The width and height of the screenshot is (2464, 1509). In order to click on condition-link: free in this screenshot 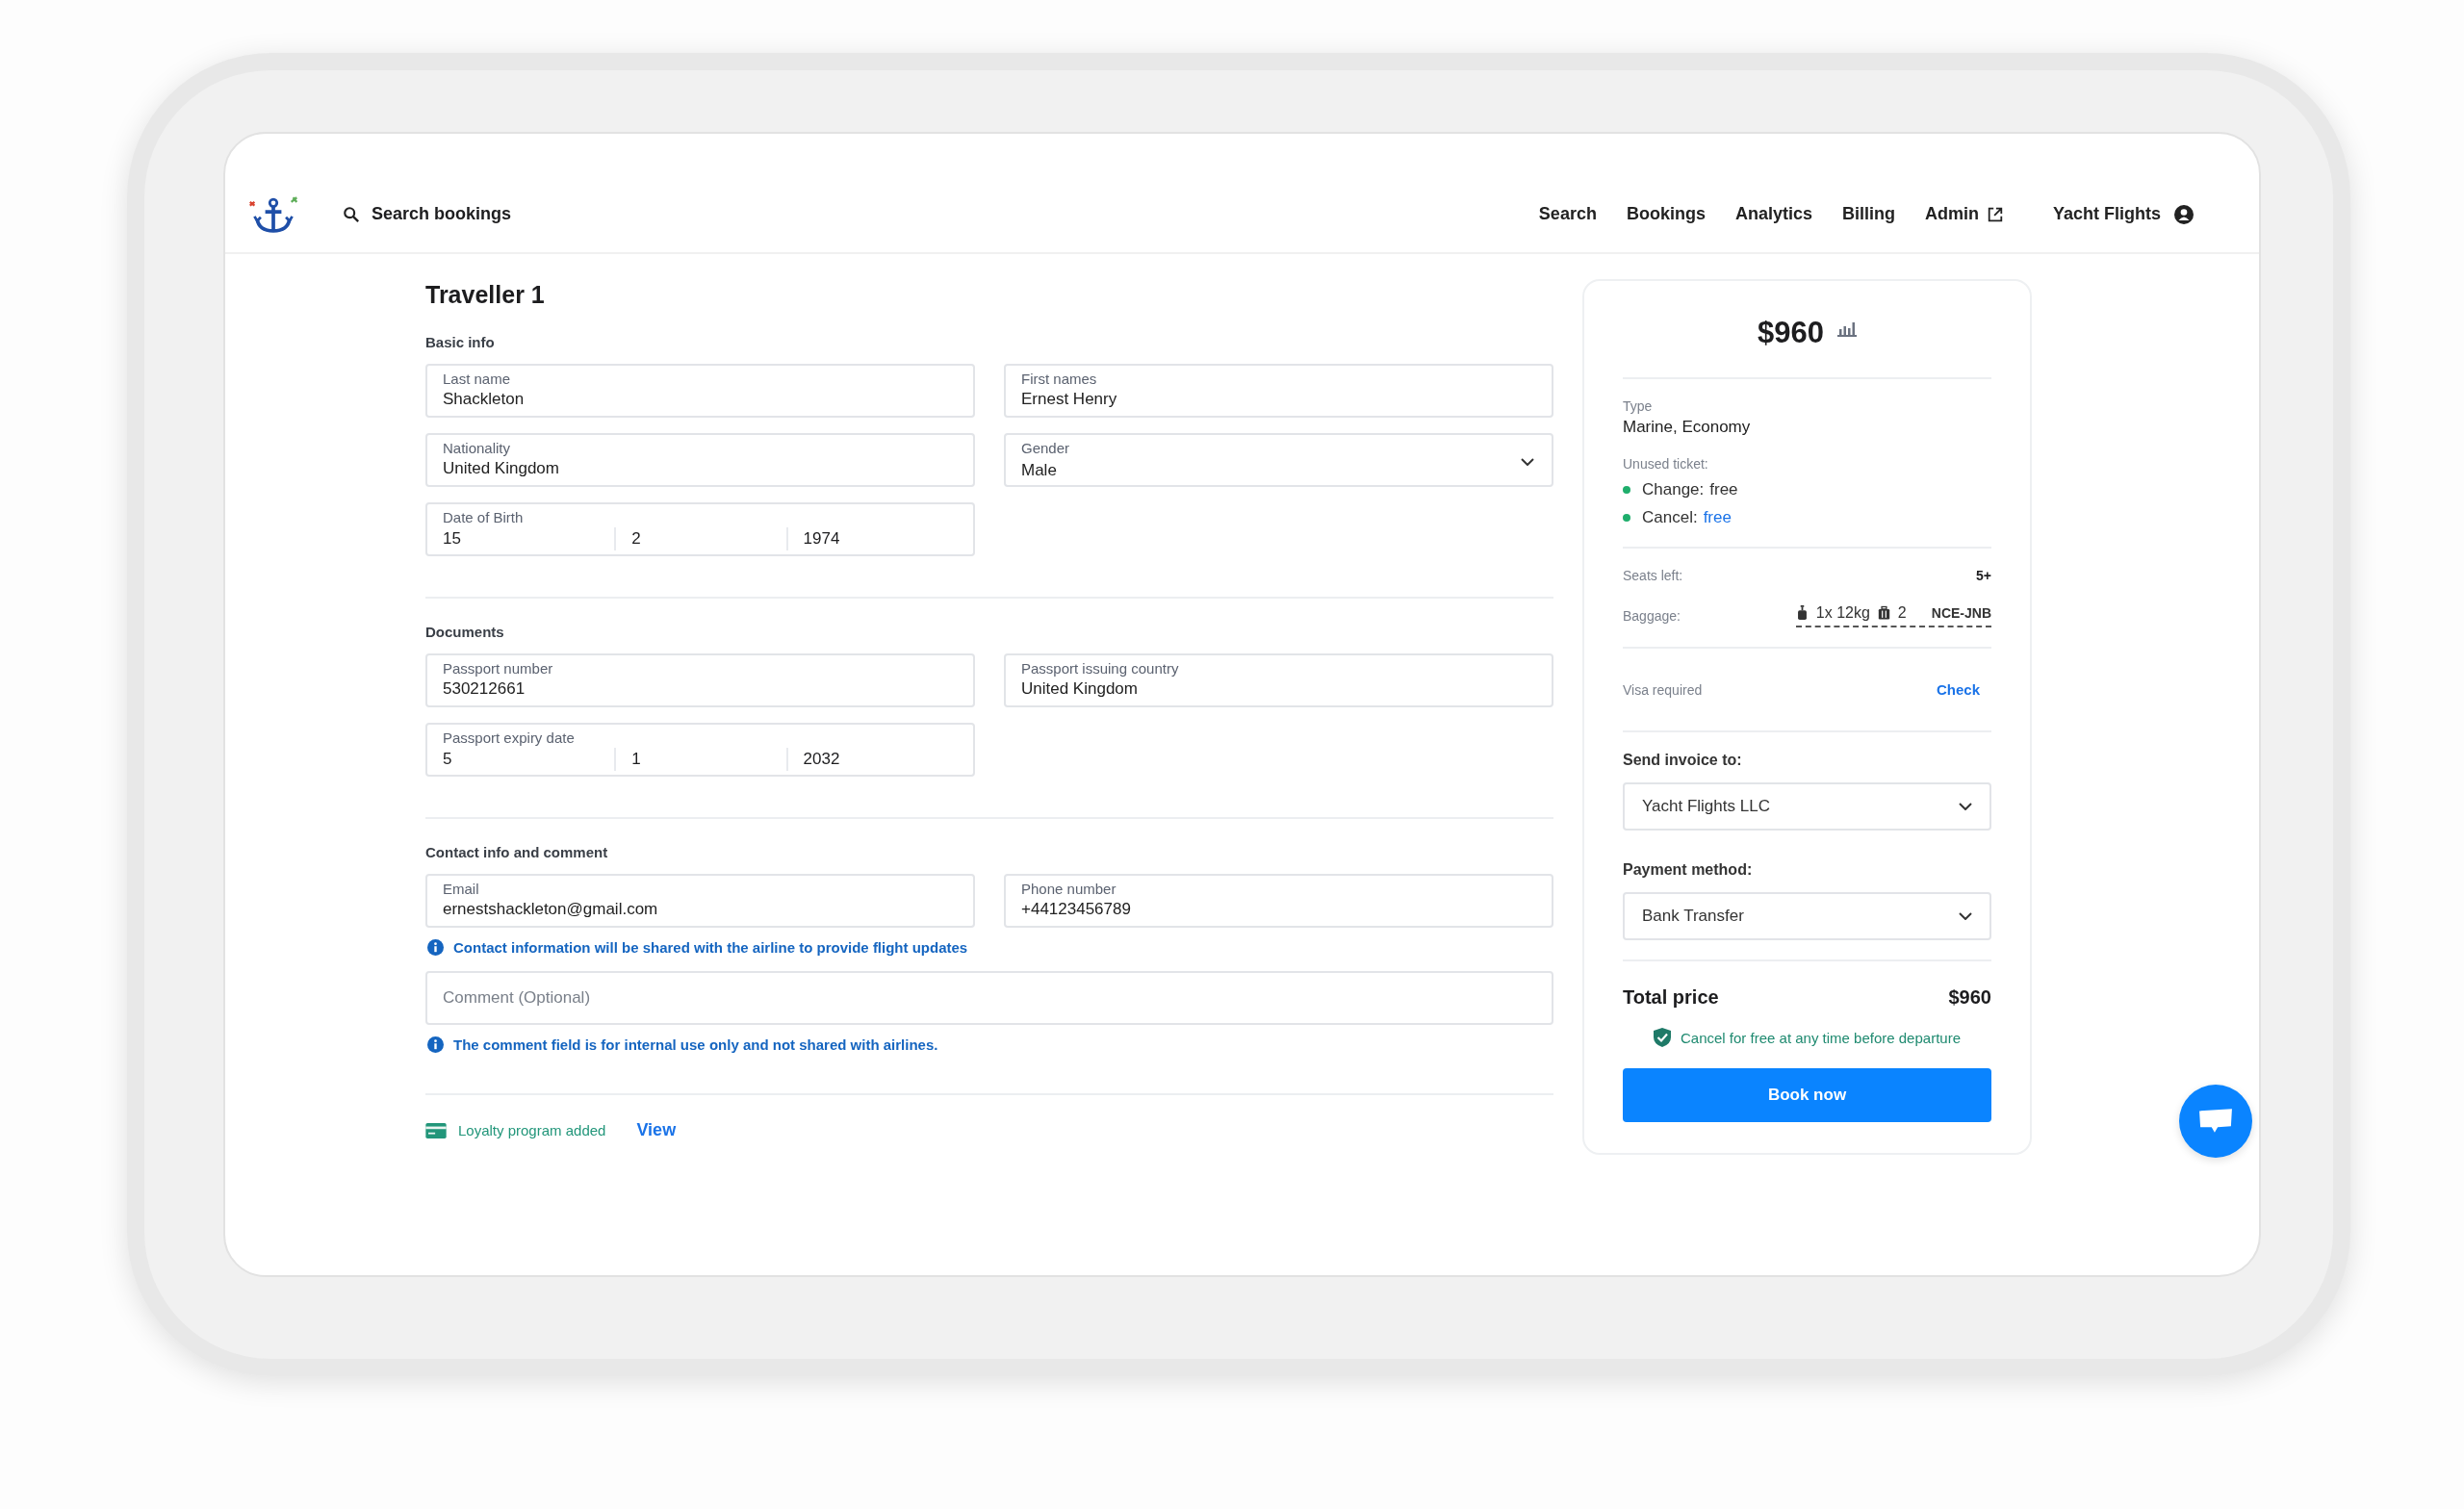, I will do `click(1717, 517)`.